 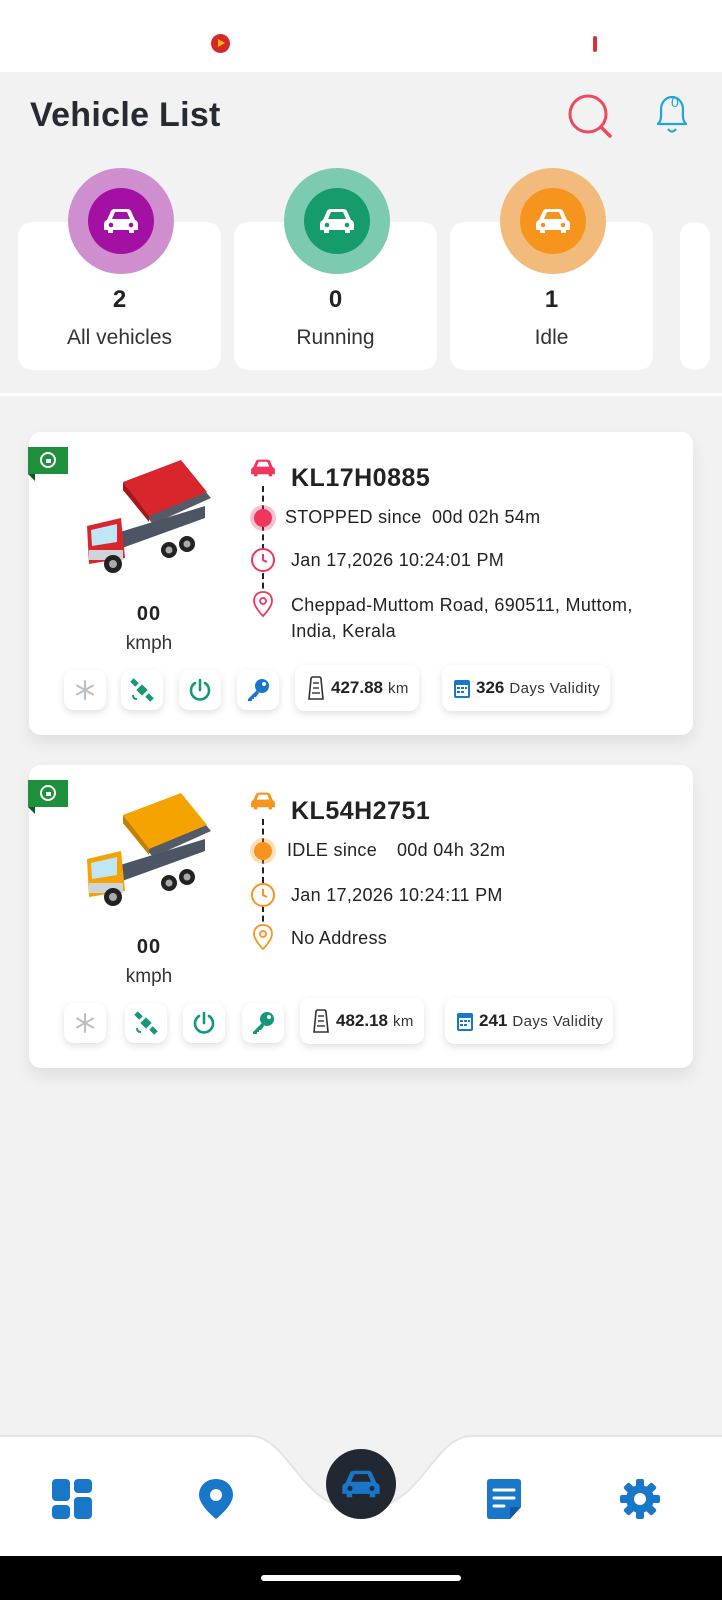 What do you see at coordinates (398, 560) in the screenshot?
I see `last-update-time: Jan 17,2026 10:24:01 PM` at bounding box center [398, 560].